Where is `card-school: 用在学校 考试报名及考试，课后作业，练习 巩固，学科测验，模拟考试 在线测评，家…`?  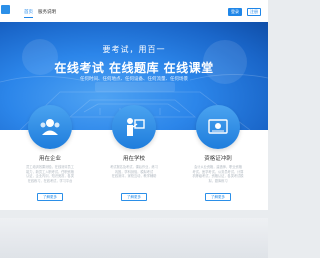 card-school: 用在学校 考试报名及考试，课后作业，练习 巩固，学科测验，模拟考试 在线测评，家… is located at coordinates (134, 157).